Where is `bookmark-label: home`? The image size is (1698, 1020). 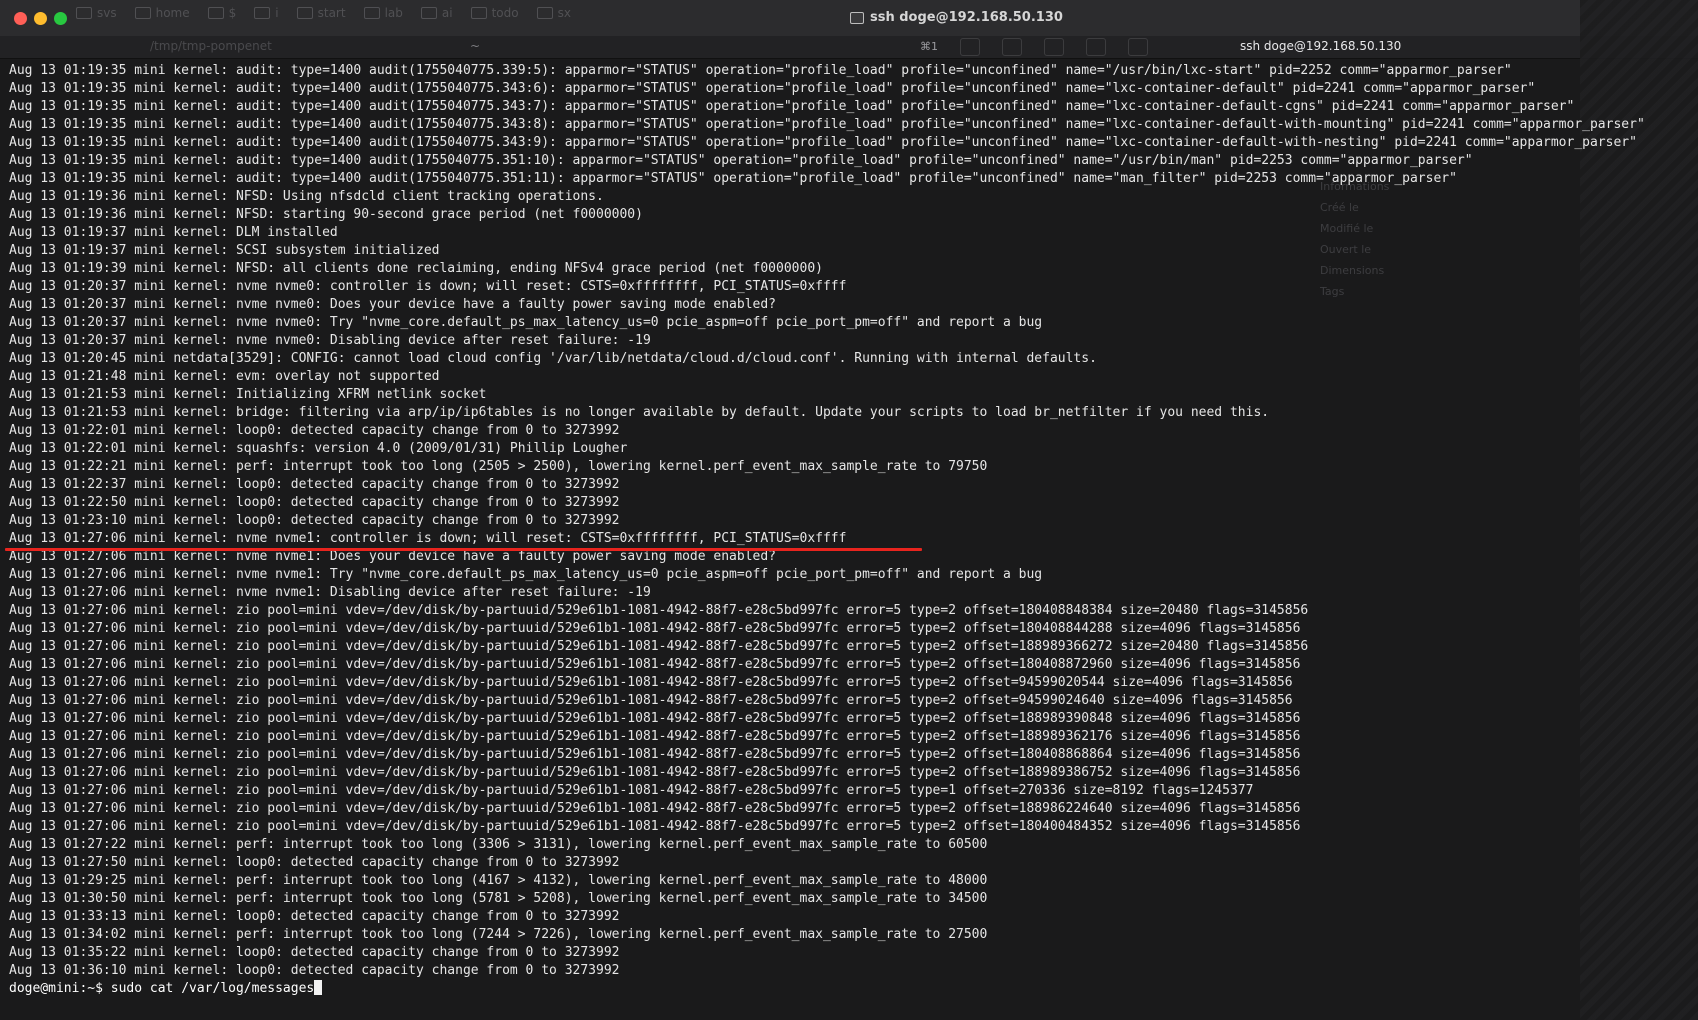 bookmark-label: home is located at coordinates (172, 13).